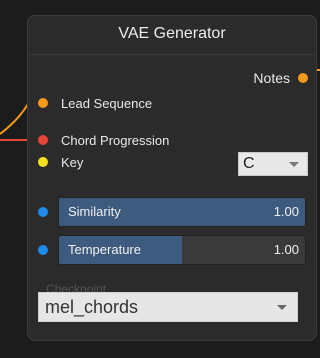  What do you see at coordinates (43, 140) in the screenshot?
I see `red-port-icon` at bounding box center [43, 140].